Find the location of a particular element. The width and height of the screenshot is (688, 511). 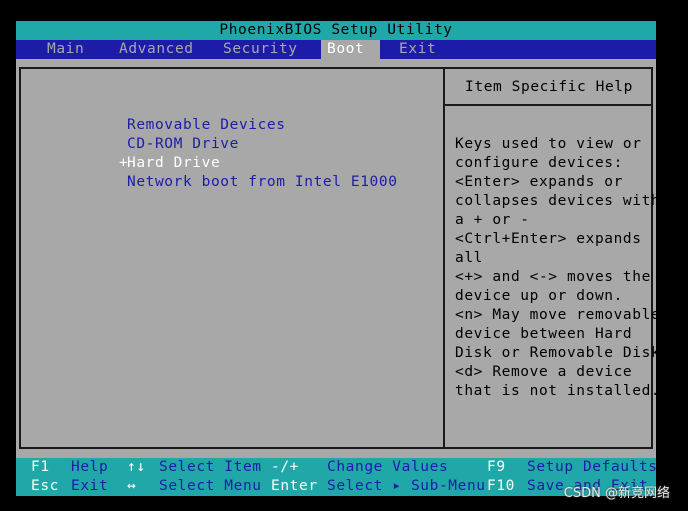

boot-item-label: Hard Drive is located at coordinates (173, 163).